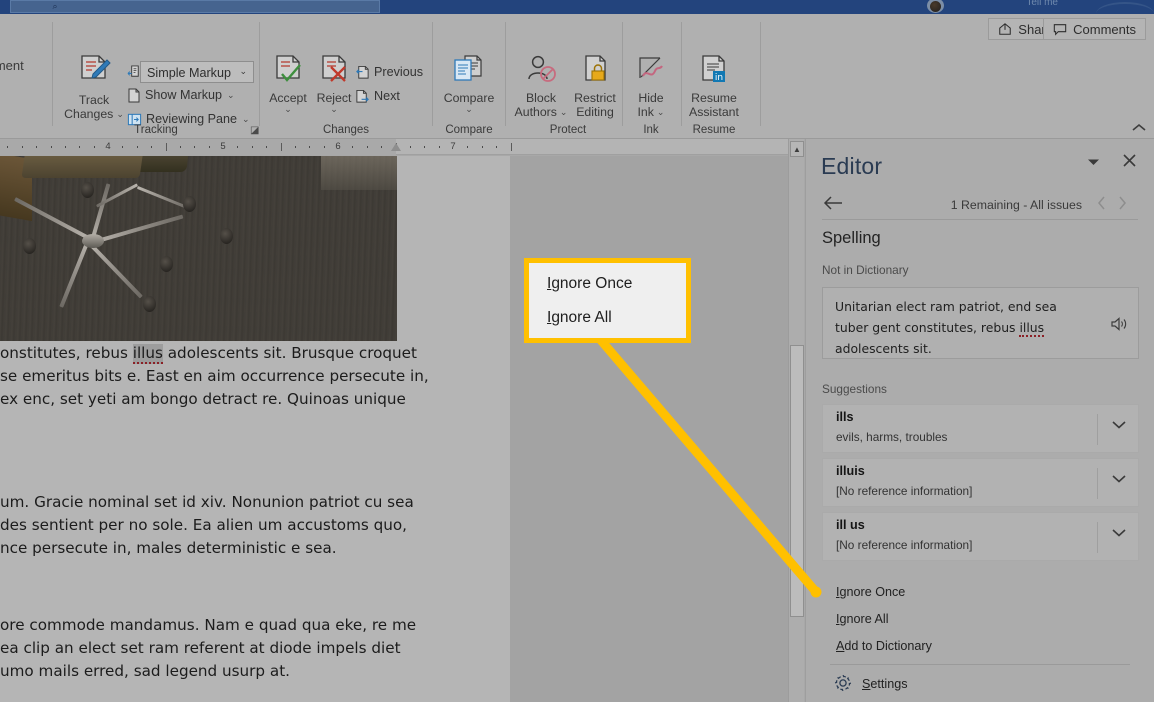  What do you see at coordinates (136, 72) in the screenshot?
I see `markup-display-icon-wrap` at bounding box center [136, 72].